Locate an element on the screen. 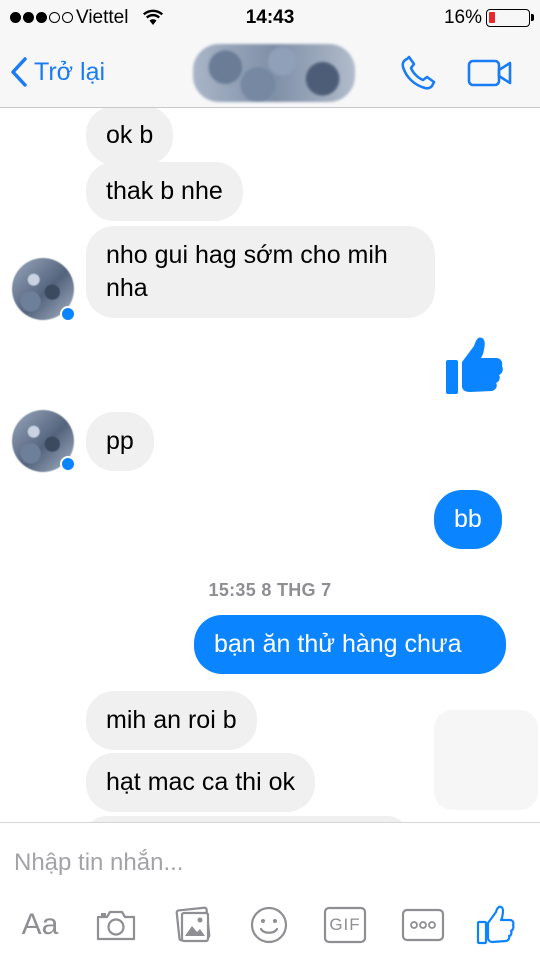 The width and height of the screenshot is (540, 960). thumbs-up-icon is located at coordinates (495, 925).